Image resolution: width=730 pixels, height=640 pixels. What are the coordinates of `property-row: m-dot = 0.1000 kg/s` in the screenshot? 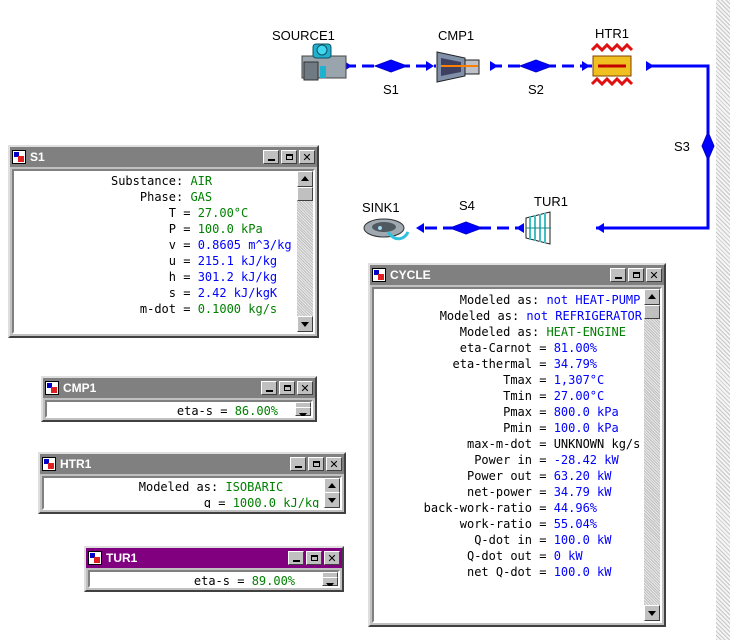 It's located at (154, 309).